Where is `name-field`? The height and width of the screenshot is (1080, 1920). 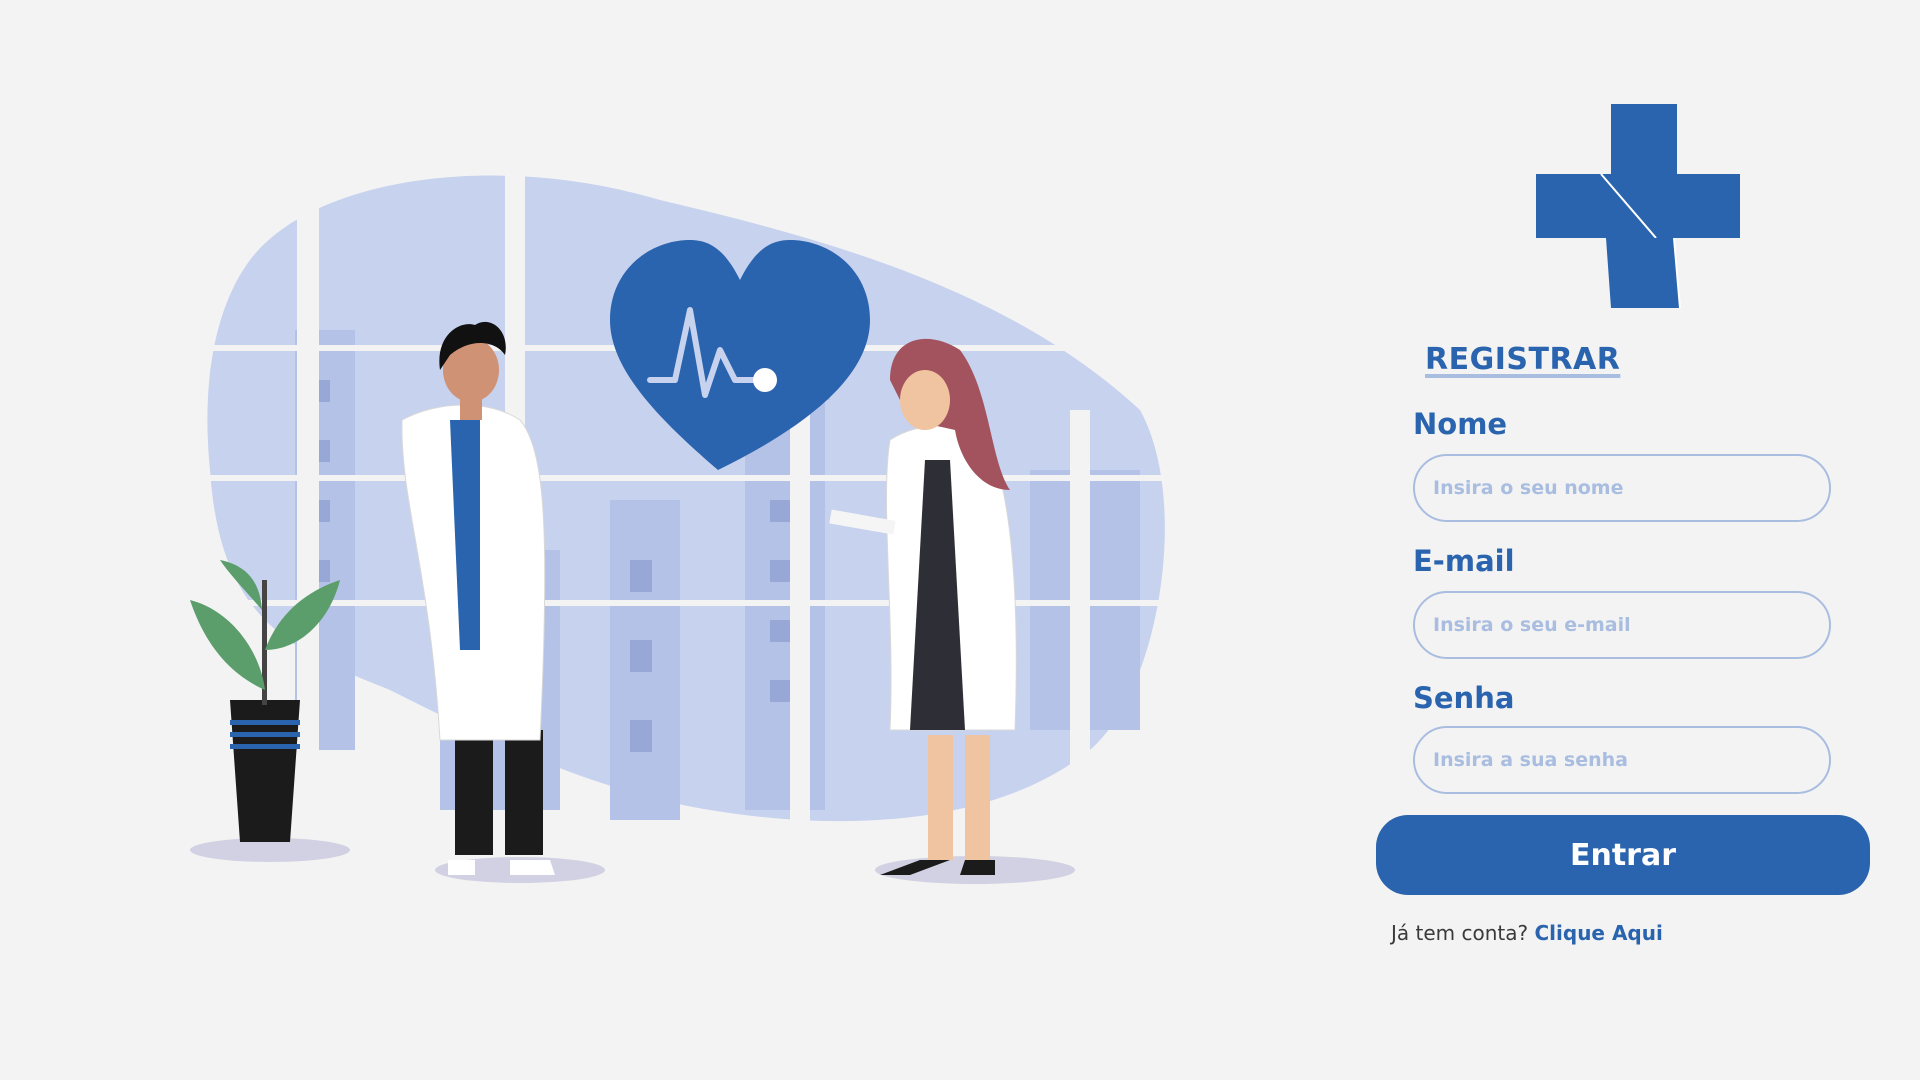 name-field is located at coordinates (1622, 488).